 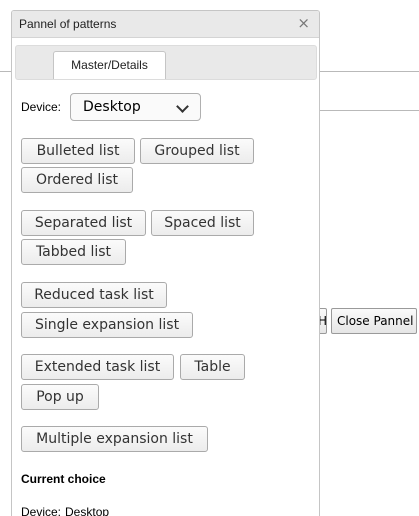 What do you see at coordinates (5, 71) in the screenshot?
I see `background-divider-left` at bounding box center [5, 71].